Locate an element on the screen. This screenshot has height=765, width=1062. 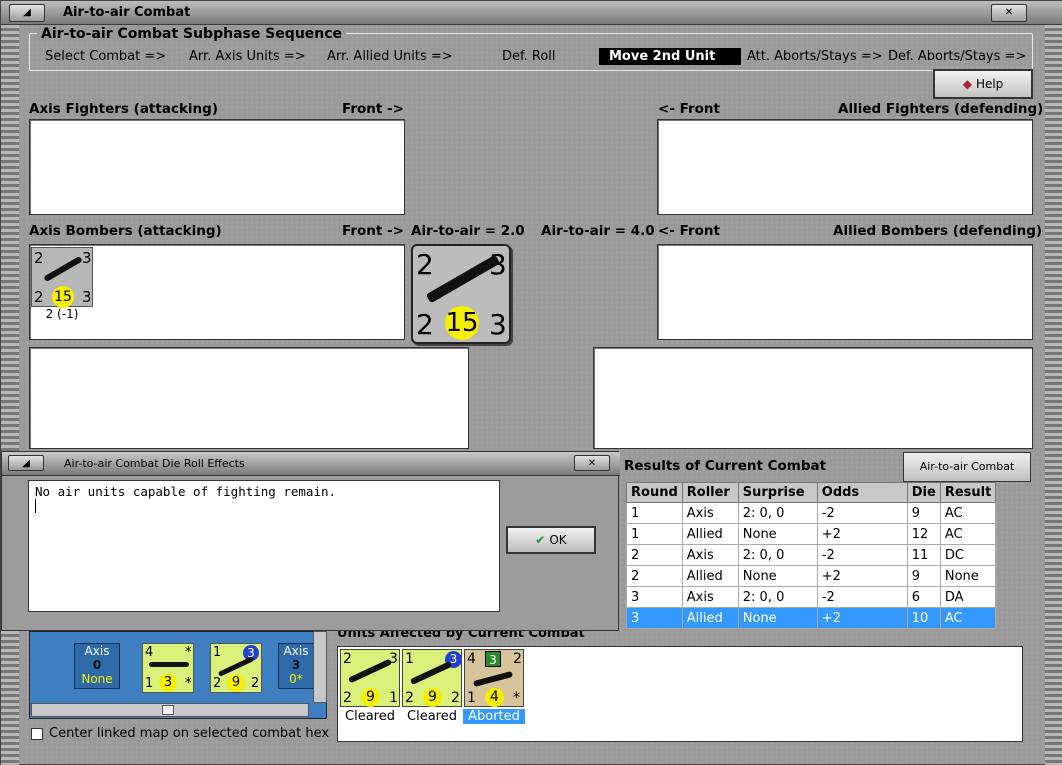
axis-bomber-caption: 2 (-1) is located at coordinates (62, 314).